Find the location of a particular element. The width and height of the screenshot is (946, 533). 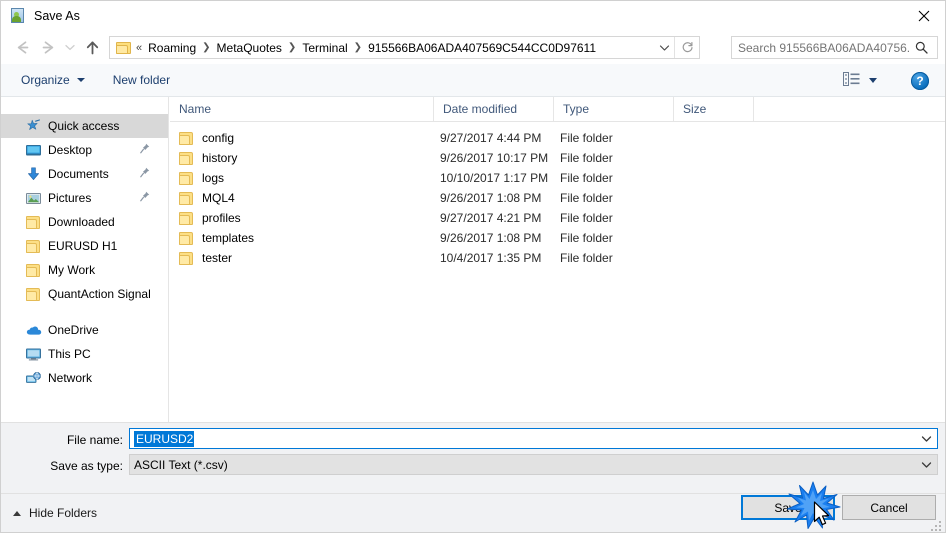

file-name-cell: profiles is located at coordinates (210, 218).